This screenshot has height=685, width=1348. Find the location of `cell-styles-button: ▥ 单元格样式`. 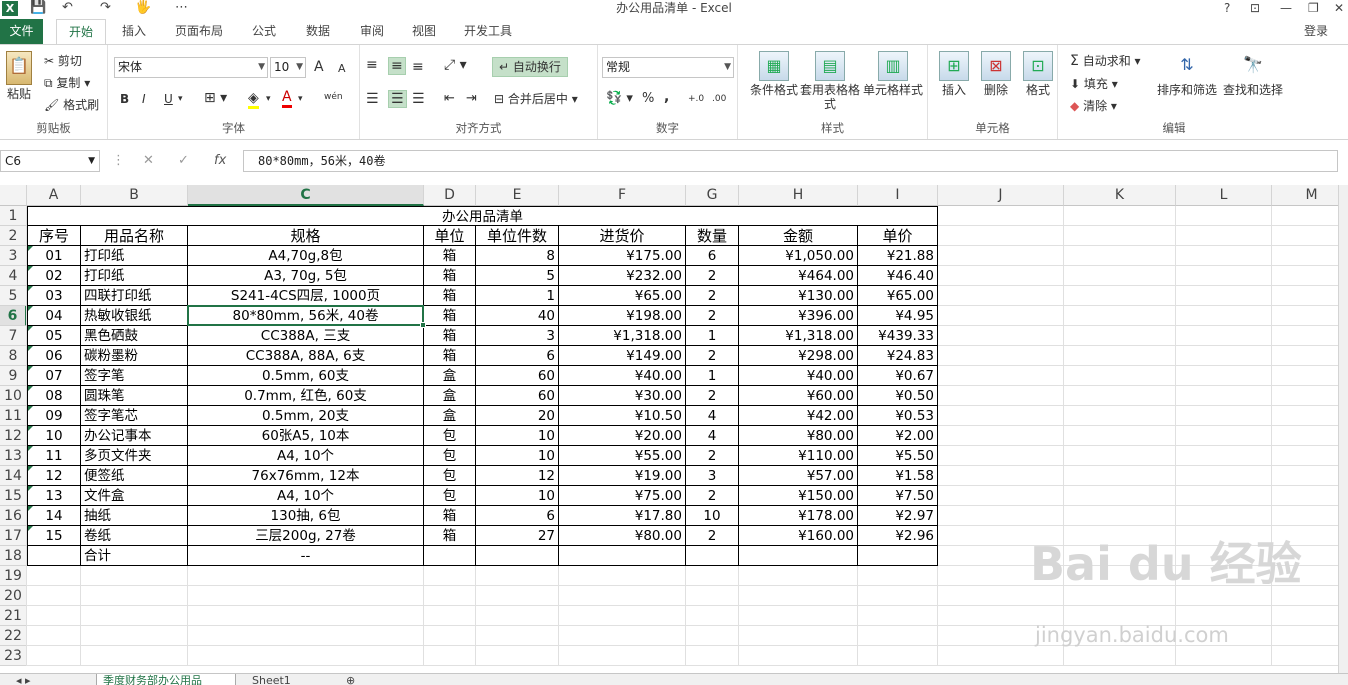

cell-styles-button: ▥ 单元格样式 is located at coordinates (893, 74).